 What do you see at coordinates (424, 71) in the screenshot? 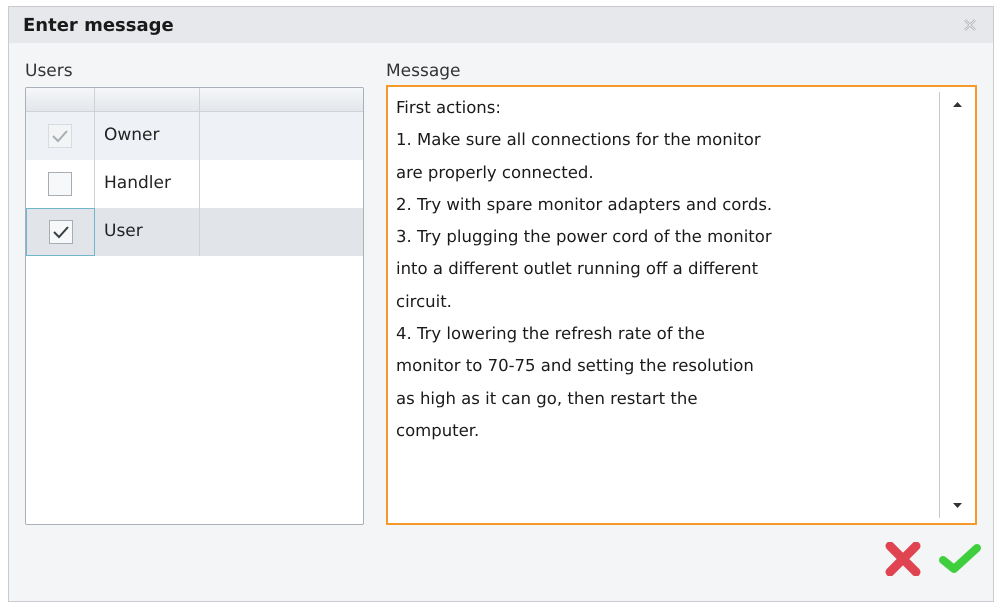
I see `message-label: Message` at bounding box center [424, 71].